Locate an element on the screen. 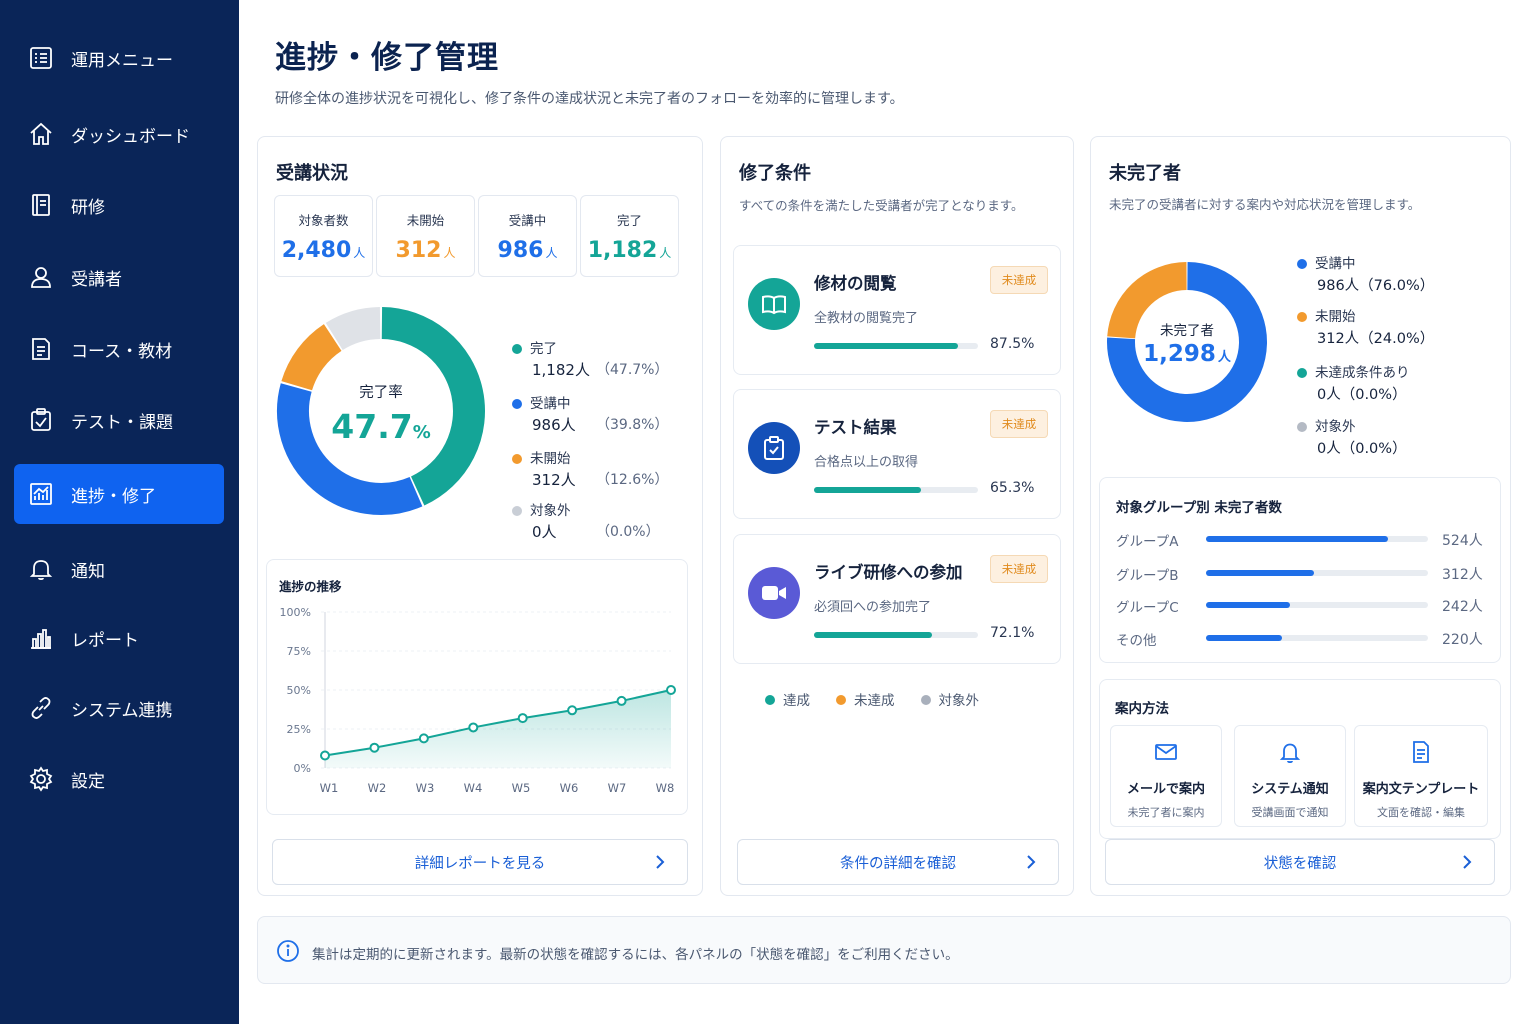 The image size is (1536, 1024). sidebar-item-menu: 運用メニュー is located at coordinates (119, 58).